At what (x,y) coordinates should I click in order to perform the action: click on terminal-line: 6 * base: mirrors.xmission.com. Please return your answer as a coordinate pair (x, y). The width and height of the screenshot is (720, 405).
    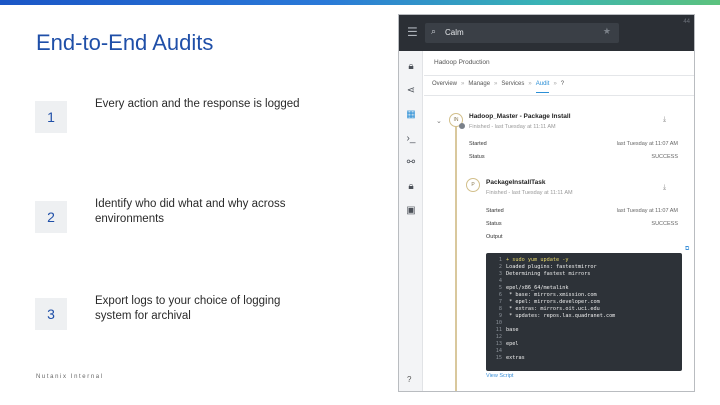
    Looking at the image, I should click on (584, 295).